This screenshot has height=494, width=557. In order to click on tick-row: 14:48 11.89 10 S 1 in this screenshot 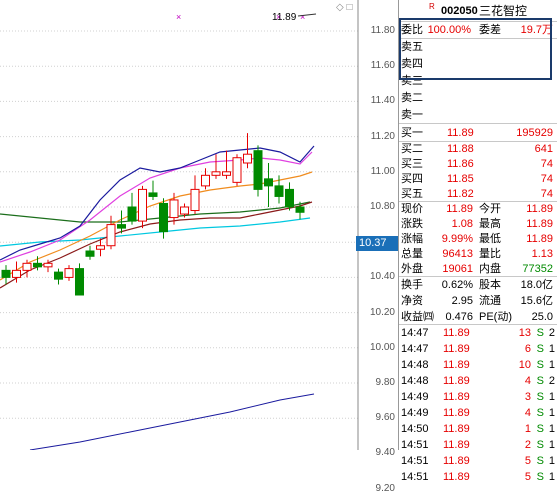, I will do `click(478, 365)`.